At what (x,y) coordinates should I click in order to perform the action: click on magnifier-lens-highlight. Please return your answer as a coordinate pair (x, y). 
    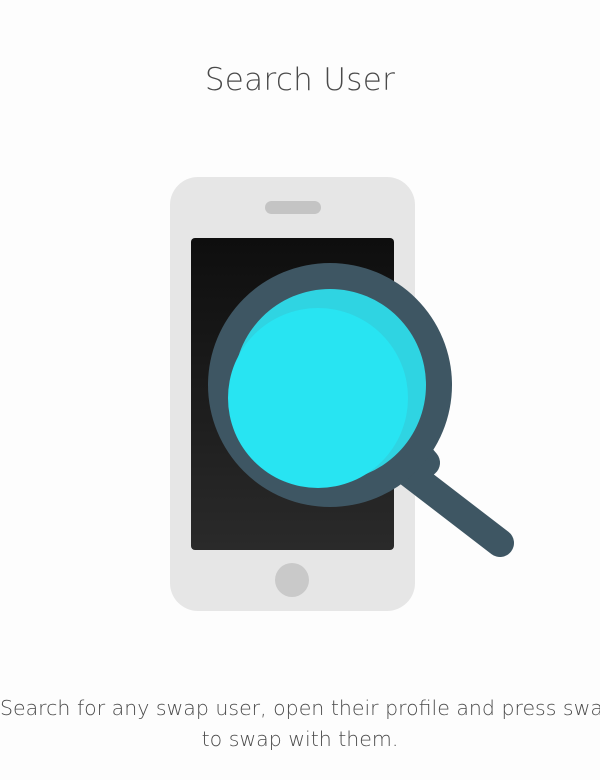
    Looking at the image, I should click on (318, 398).